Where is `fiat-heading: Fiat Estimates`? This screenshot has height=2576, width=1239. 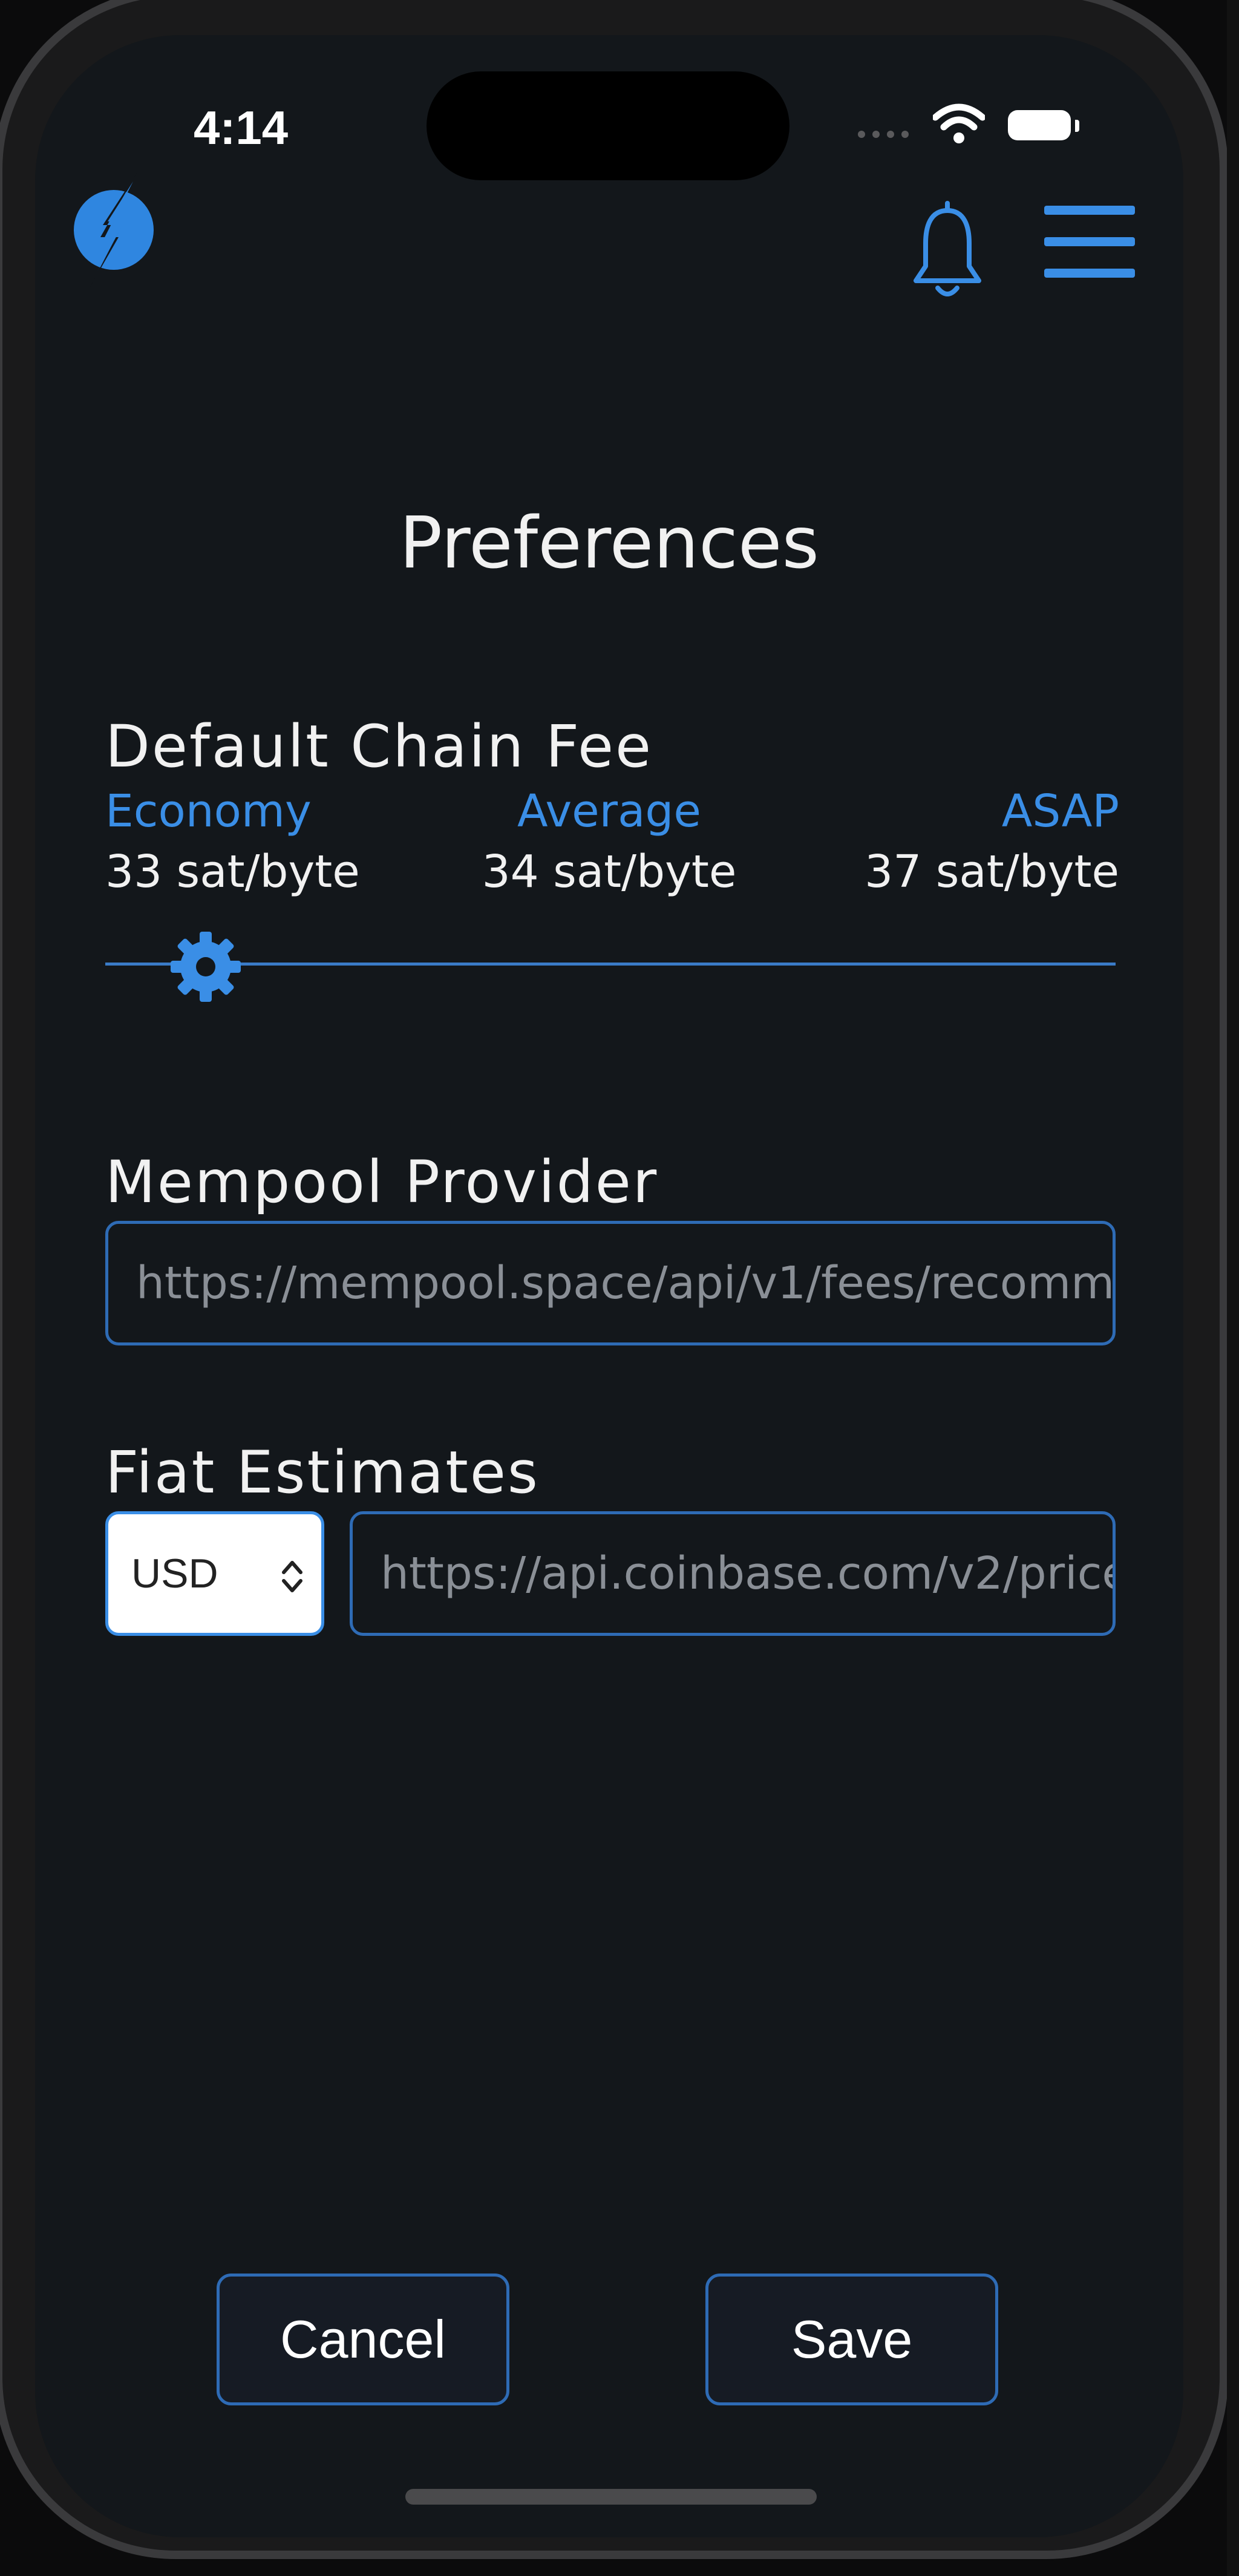 fiat-heading: Fiat Estimates is located at coordinates (322, 1472).